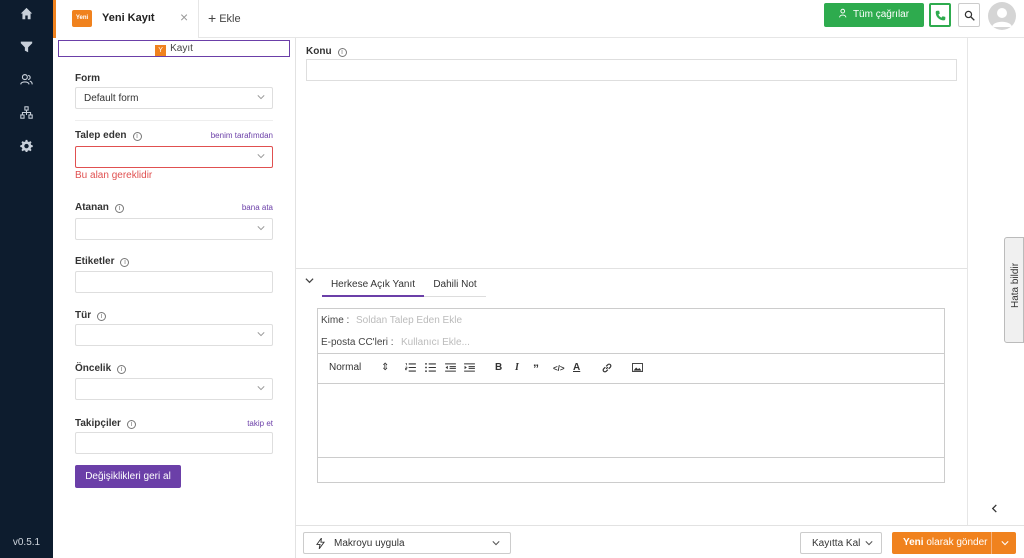 This screenshot has width=1024, height=558. Describe the element at coordinates (455, 284) in the screenshot. I see `tab-internal-note: Dahili Not` at that location.